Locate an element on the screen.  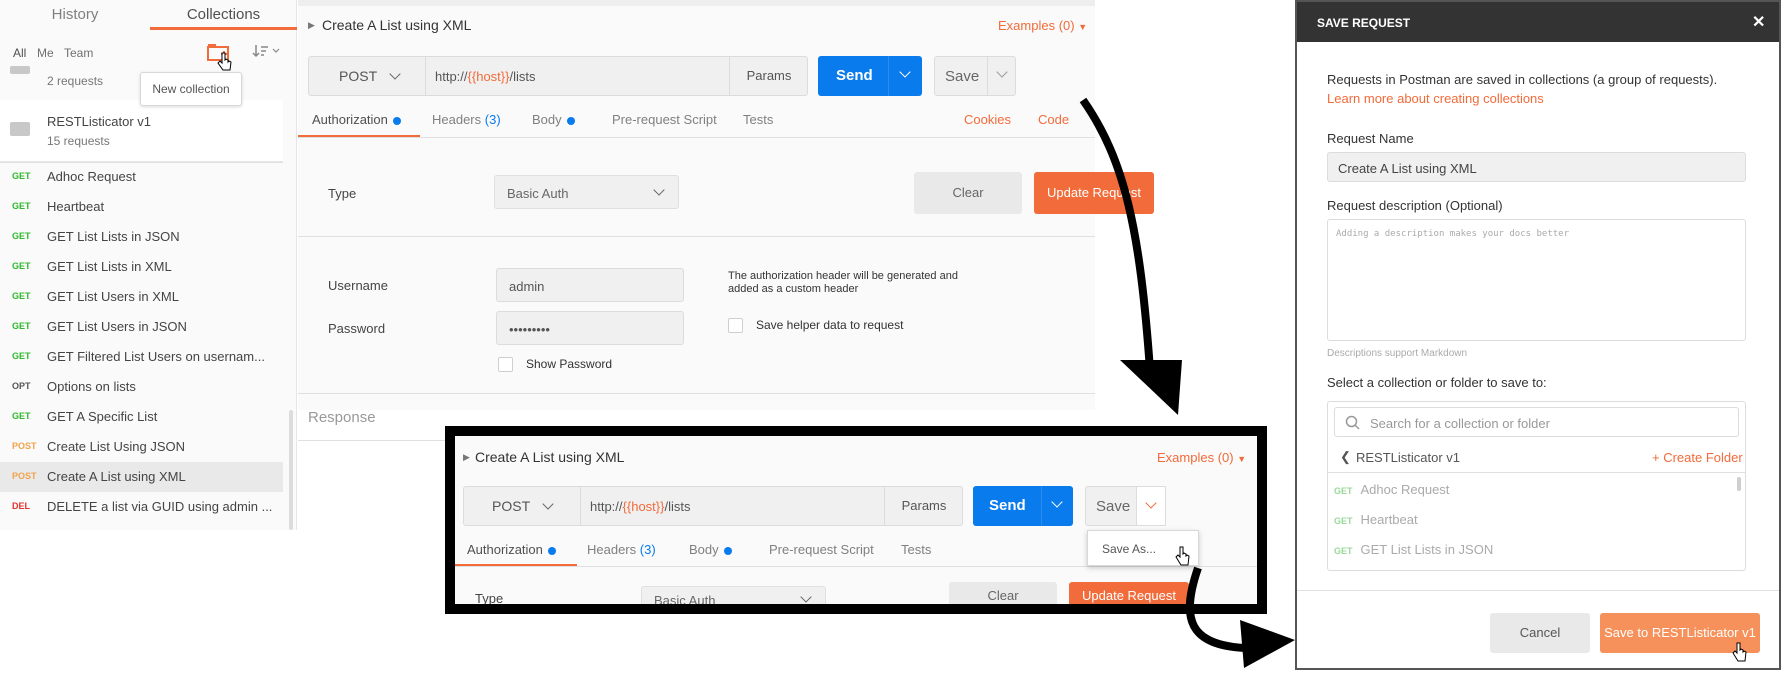
collection-count-above: 2 requests is located at coordinates (75, 81).